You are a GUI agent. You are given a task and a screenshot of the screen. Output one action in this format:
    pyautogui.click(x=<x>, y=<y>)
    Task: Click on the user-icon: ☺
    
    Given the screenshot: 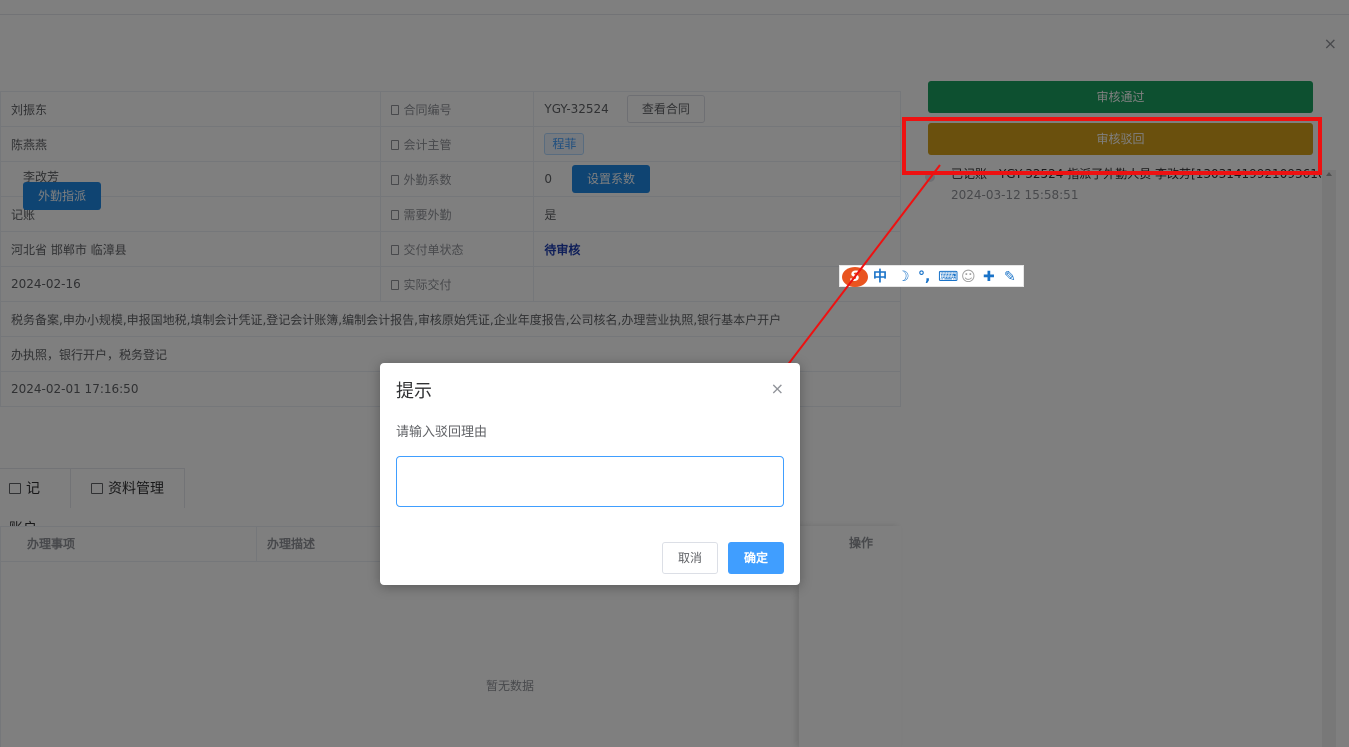 What is the action you would take?
    pyautogui.click(x=968, y=277)
    